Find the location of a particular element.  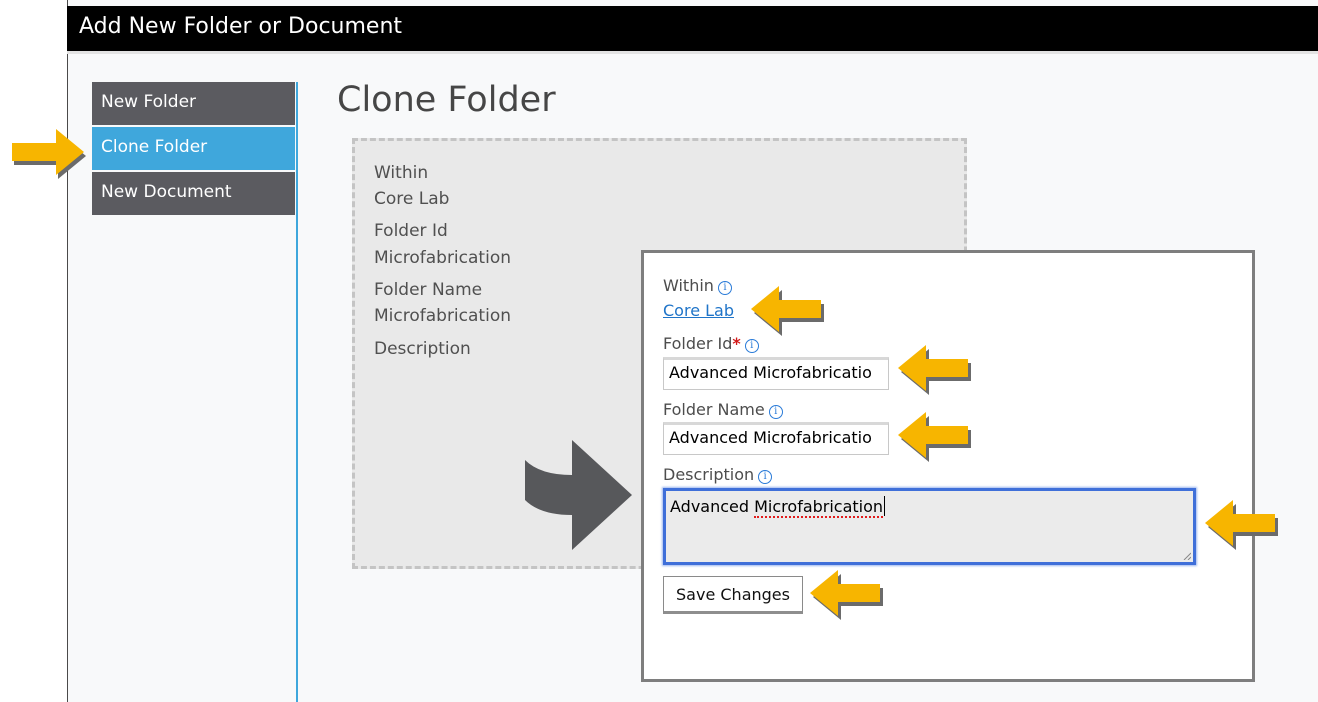

description-word-2: Microfabrication is located at coordinates (819, 507).